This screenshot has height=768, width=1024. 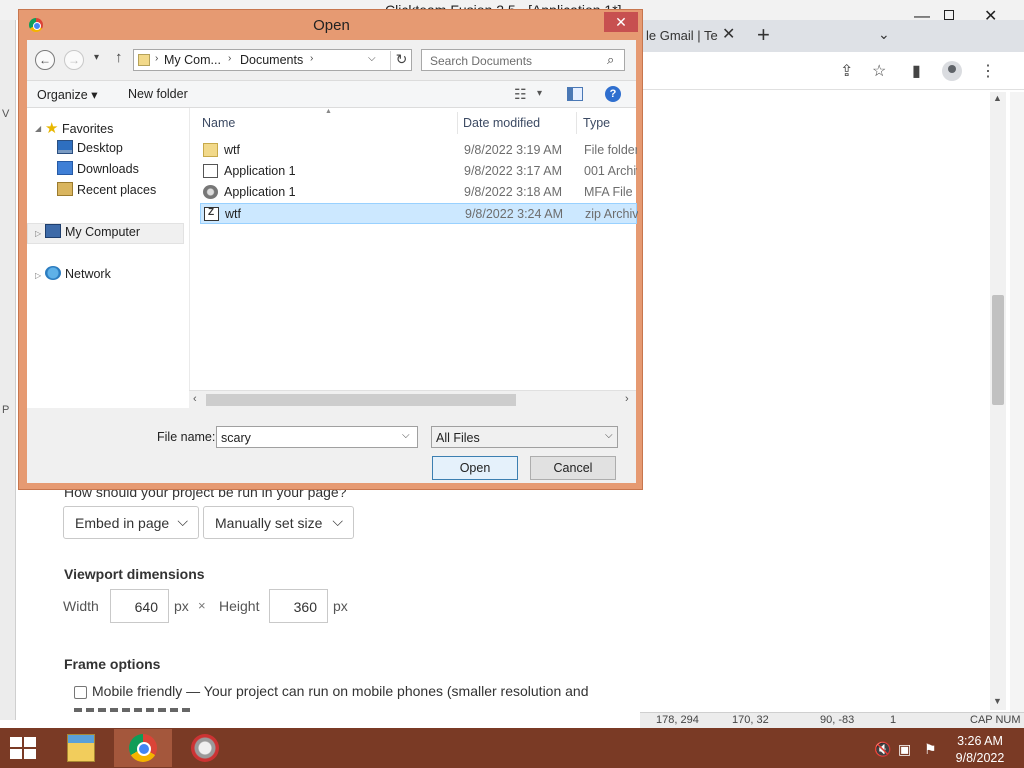 I want to click on bookmark-star-icon: ☆, so click(x=879, y=71).